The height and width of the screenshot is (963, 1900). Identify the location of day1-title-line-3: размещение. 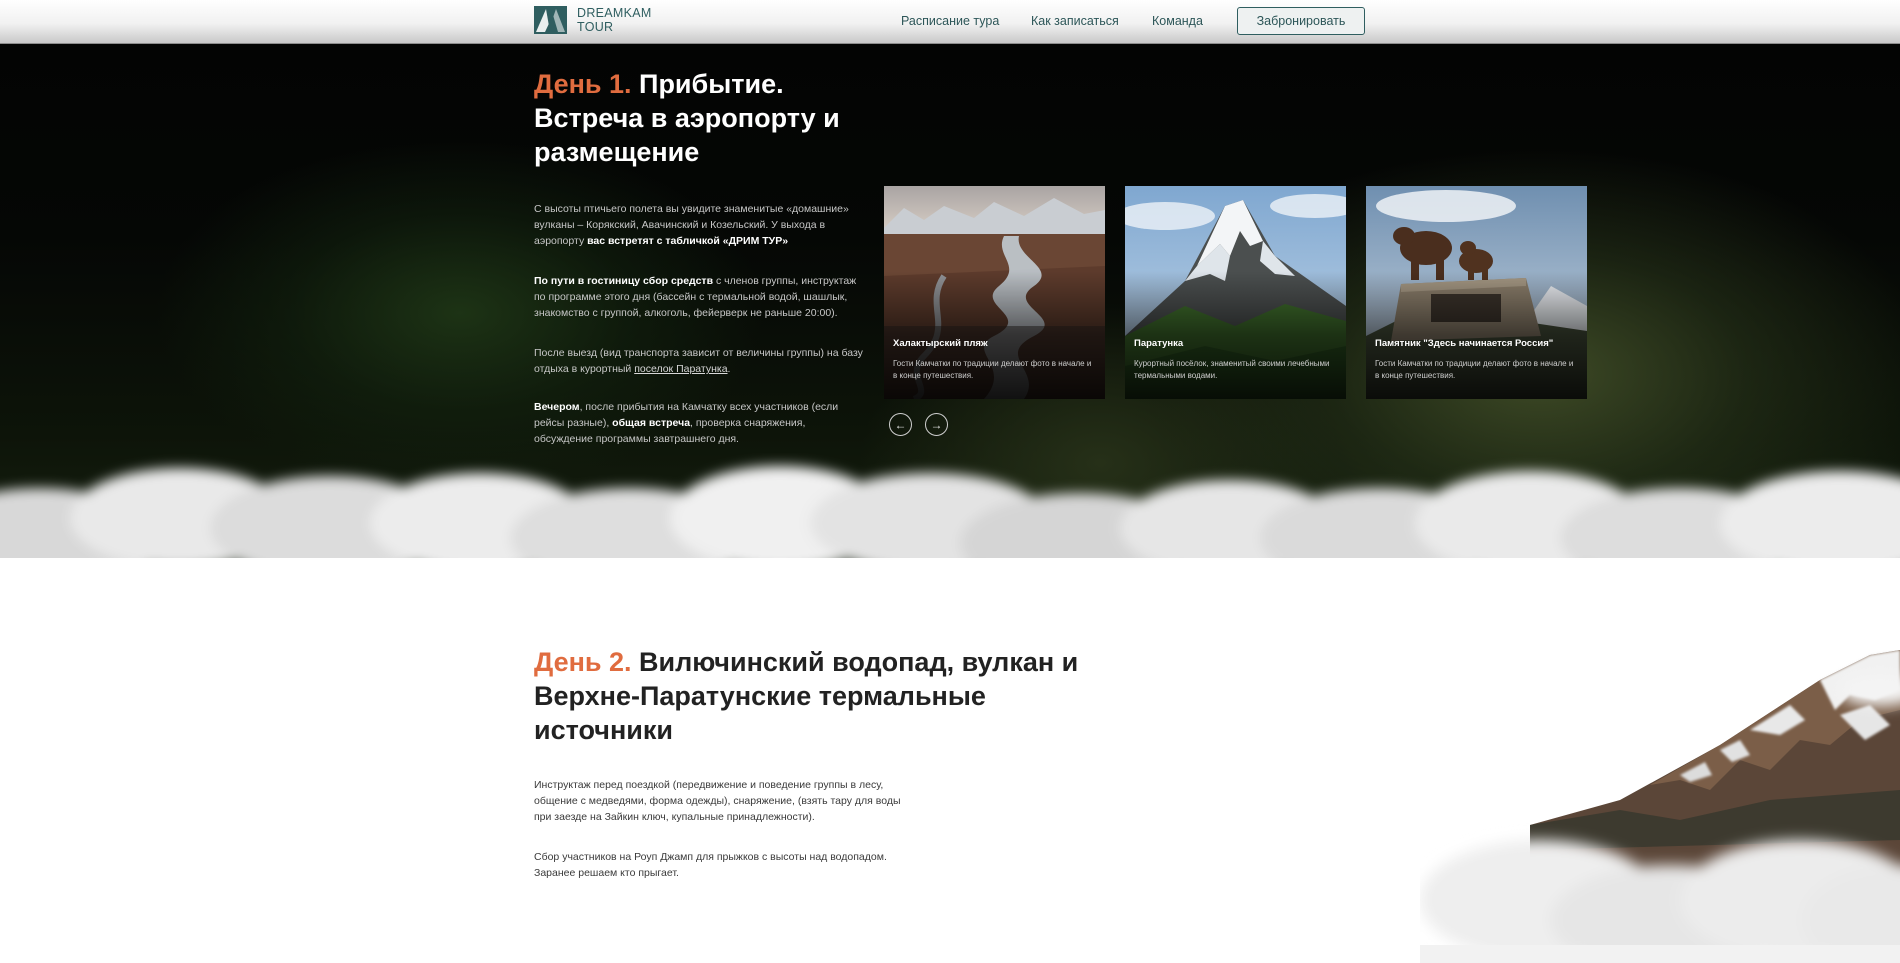
(617, 152).